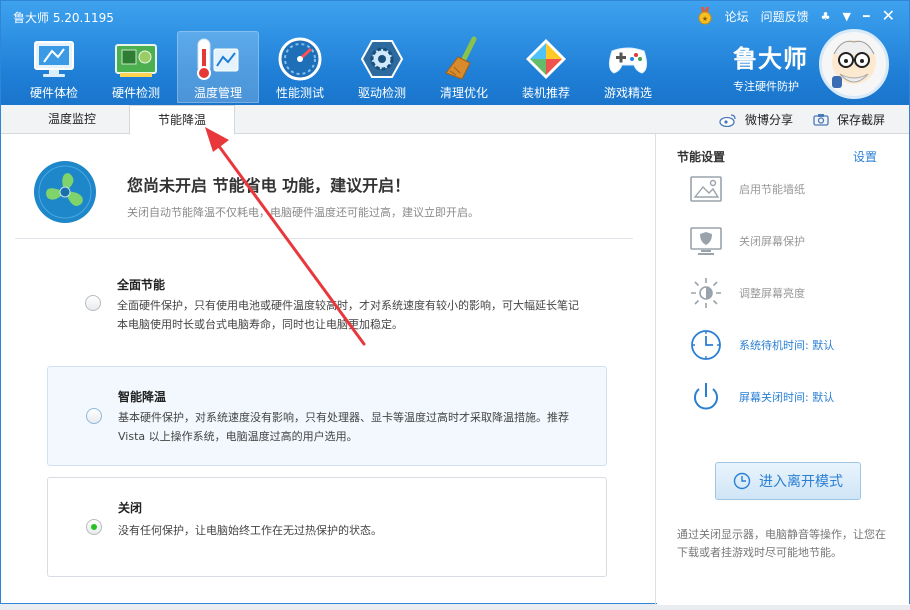  What do you see at coordinates (455, 120) in the screenshot?
I see `sub-navigation: 温度监控 节能降温 微博分享 保存截屏` at bounding box center [455, 120].